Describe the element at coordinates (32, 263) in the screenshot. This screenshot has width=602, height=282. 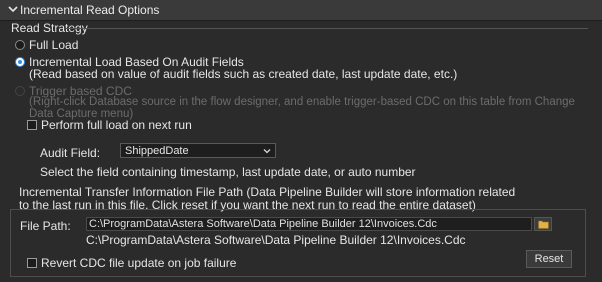
I see `revert-cdc-checkbox` at that location.